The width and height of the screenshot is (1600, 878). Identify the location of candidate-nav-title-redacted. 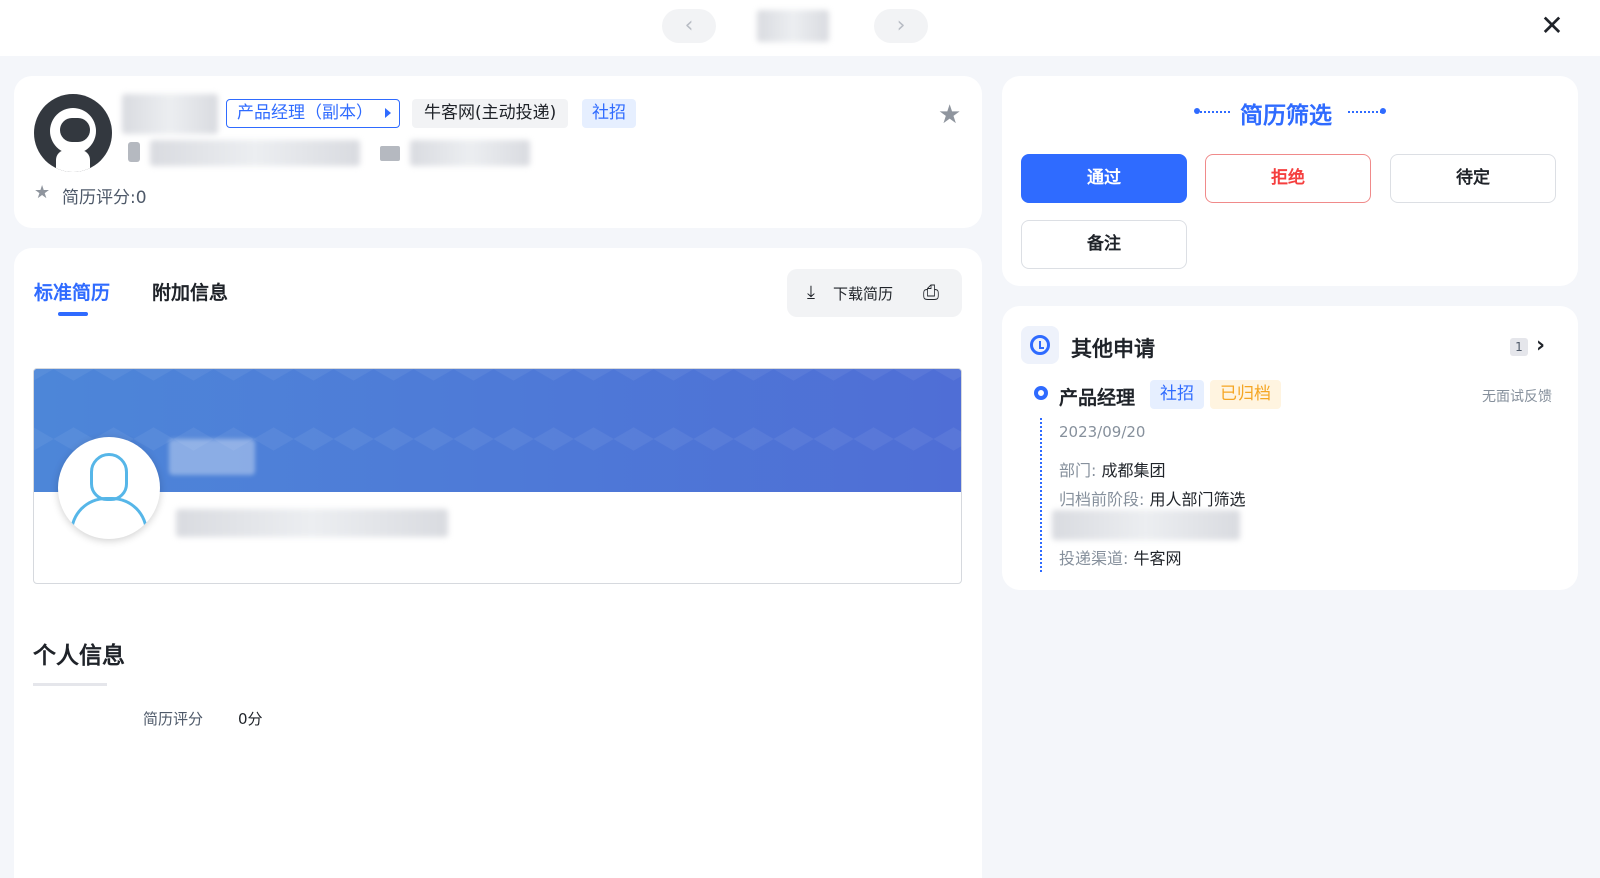
(793, 26).